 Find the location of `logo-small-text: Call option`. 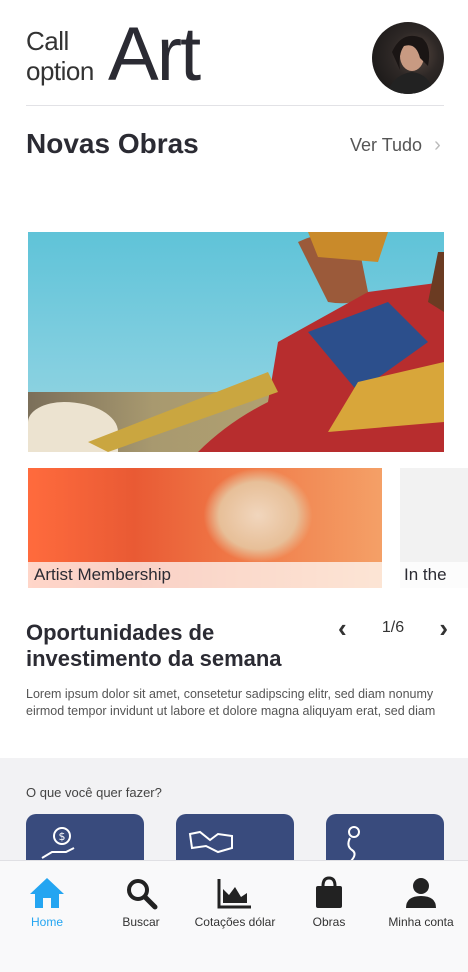

logo-small-text: Call option is located at coordinates (60, 56).